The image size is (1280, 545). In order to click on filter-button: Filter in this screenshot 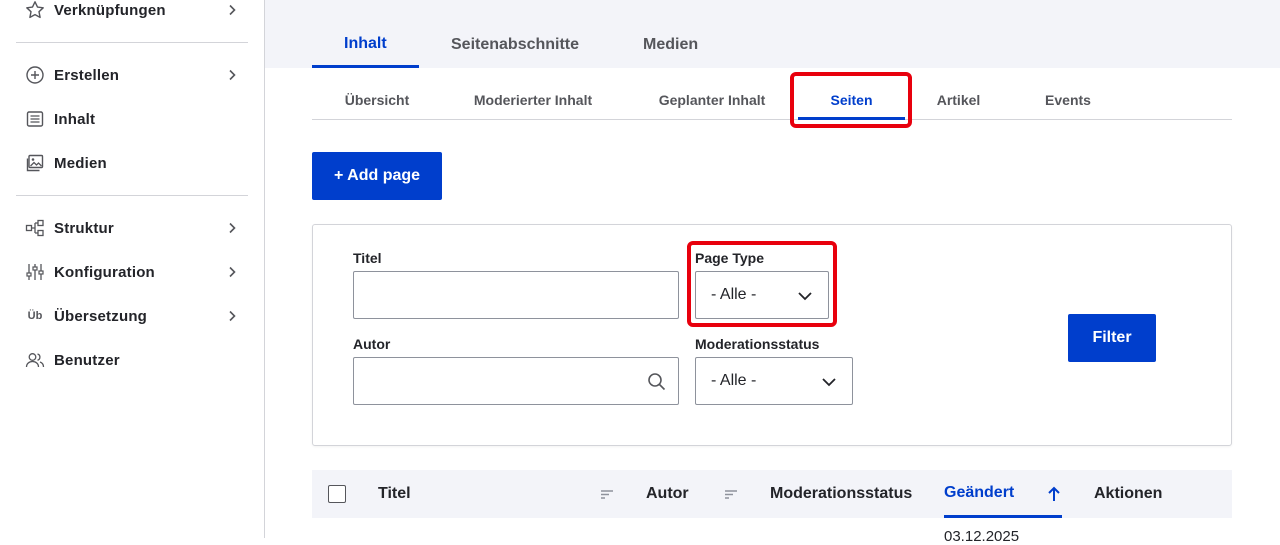, I will do `click(1112, 338)`.